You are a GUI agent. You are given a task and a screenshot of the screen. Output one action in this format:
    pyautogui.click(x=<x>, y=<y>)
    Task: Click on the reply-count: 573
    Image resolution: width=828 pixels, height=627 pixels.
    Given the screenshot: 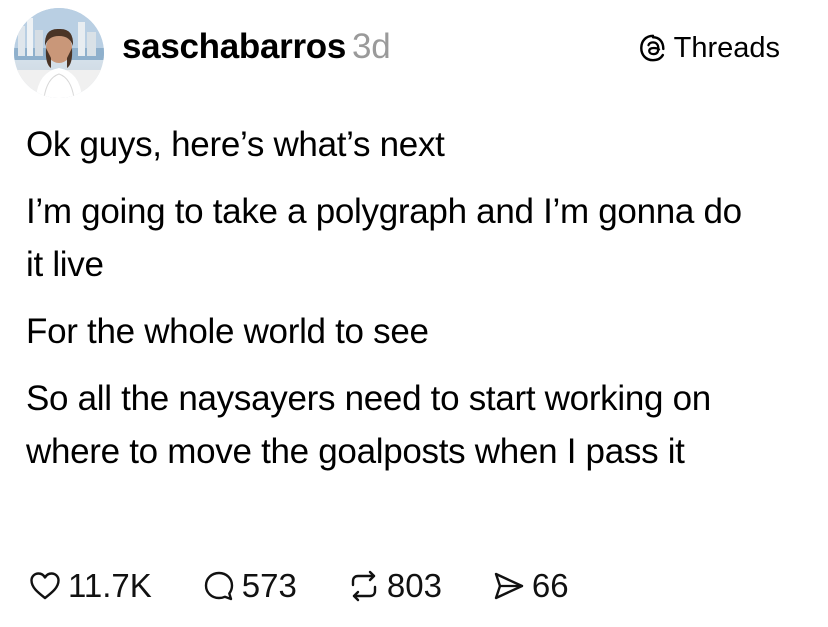 What is the action you would take?
    pyautogui.click(x=269, y=585)
    